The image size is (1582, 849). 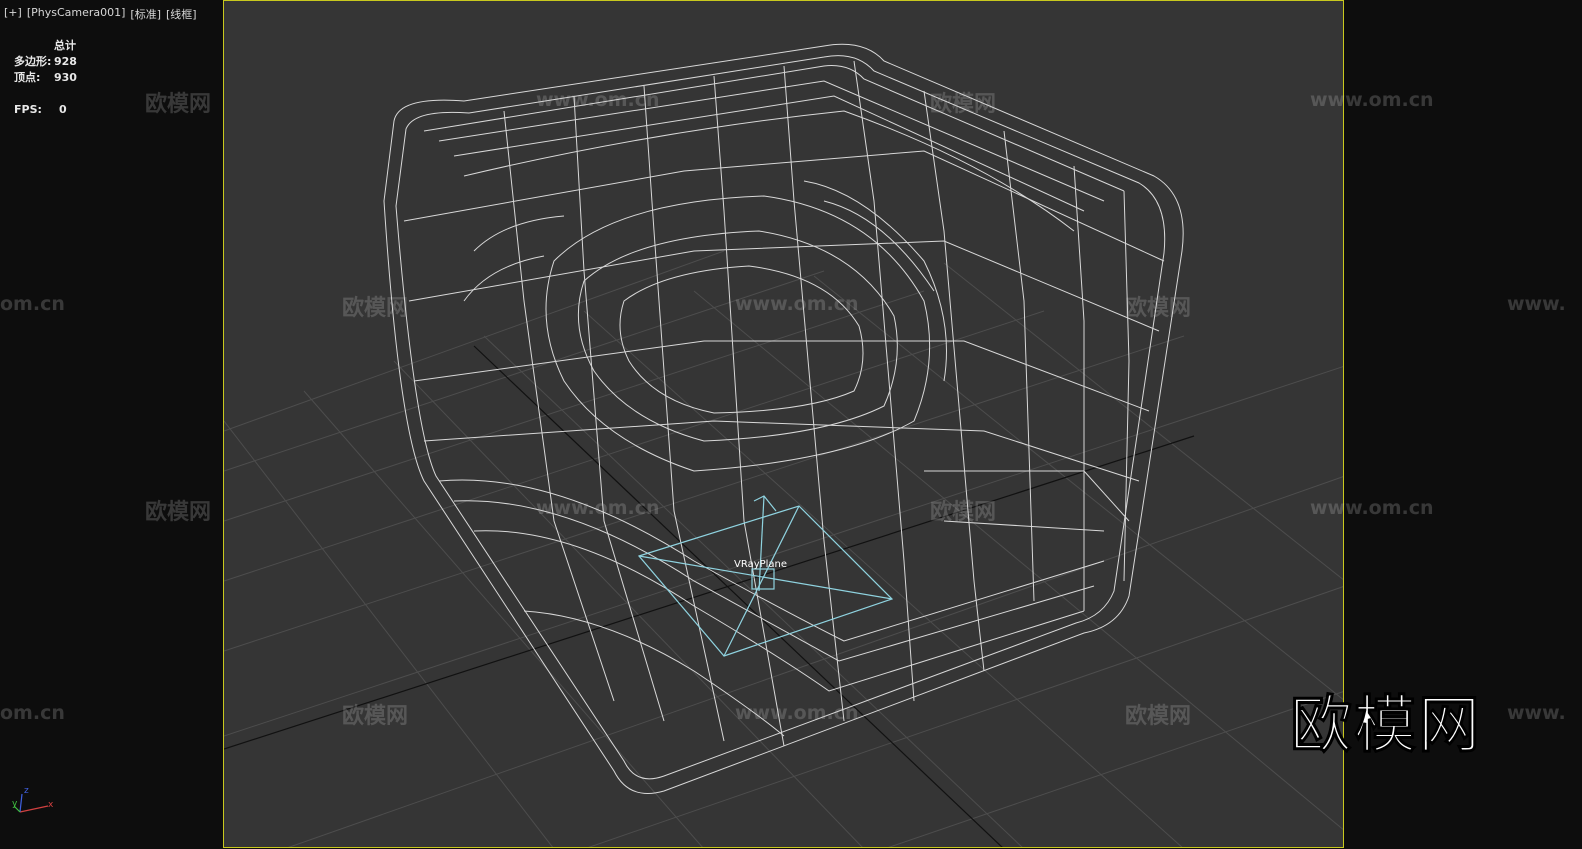 What do you see at coordinates (765, 576) in the screenshot?
I see `vrayplane-helper` at bounding box center [765, 576].